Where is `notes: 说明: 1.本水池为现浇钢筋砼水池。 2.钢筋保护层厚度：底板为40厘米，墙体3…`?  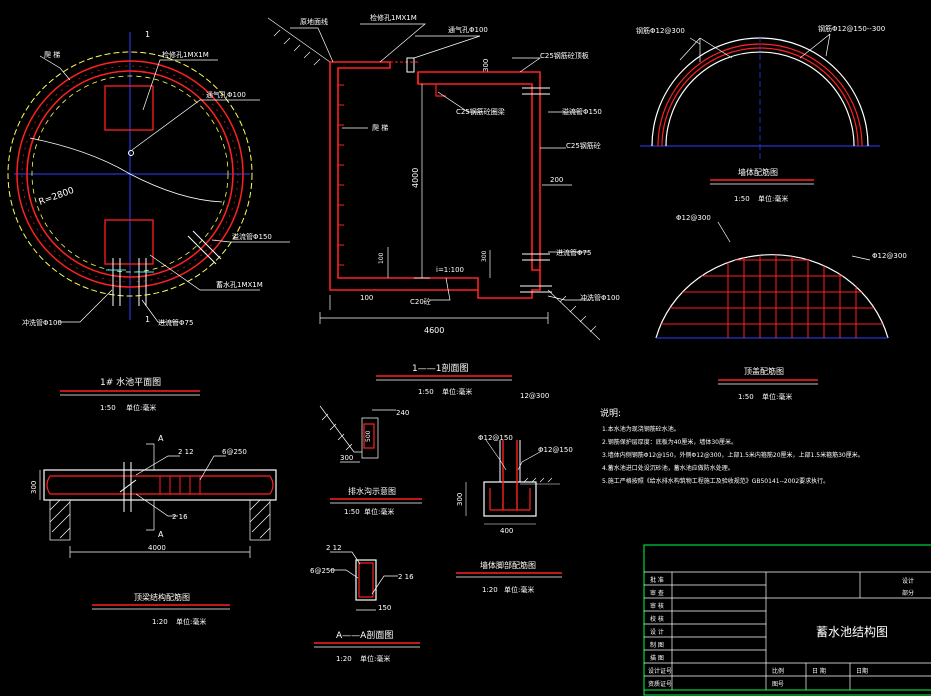
notes: 说明: 1.本水池为现浇钢筋砼水池。 2.钢筋保护层厚度：底板为40厘米，墙体3… is located at coordinates (732, 446).